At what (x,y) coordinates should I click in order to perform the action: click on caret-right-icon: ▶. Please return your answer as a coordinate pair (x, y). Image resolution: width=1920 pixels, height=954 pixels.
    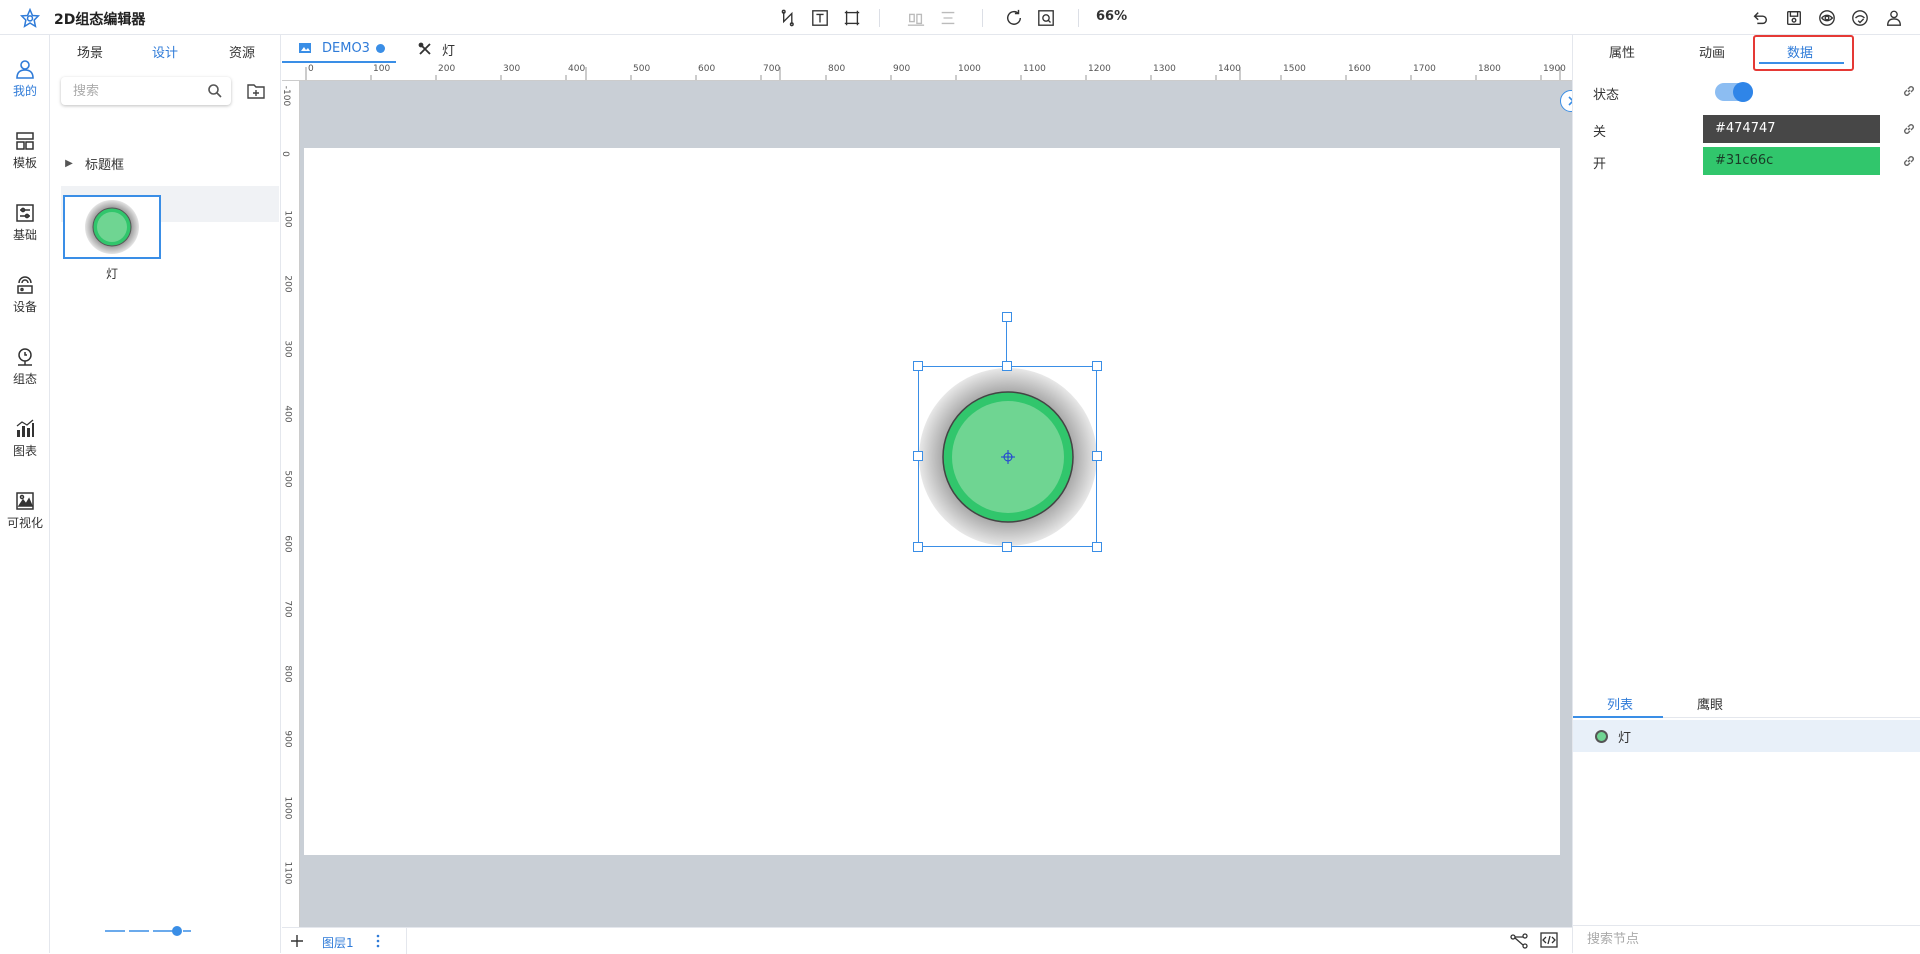
    Looking at the image, I should click on (69, 163).